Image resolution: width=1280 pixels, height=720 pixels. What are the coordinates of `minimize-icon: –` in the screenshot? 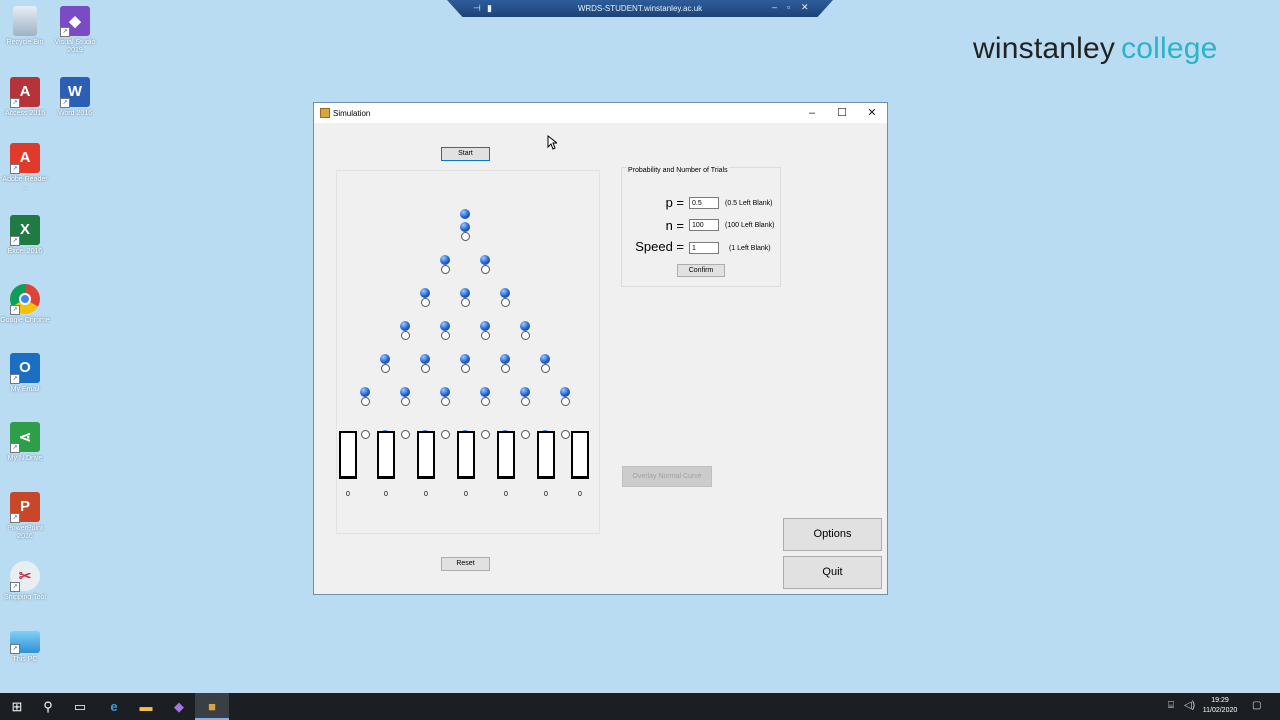 It's located at (812, 113).